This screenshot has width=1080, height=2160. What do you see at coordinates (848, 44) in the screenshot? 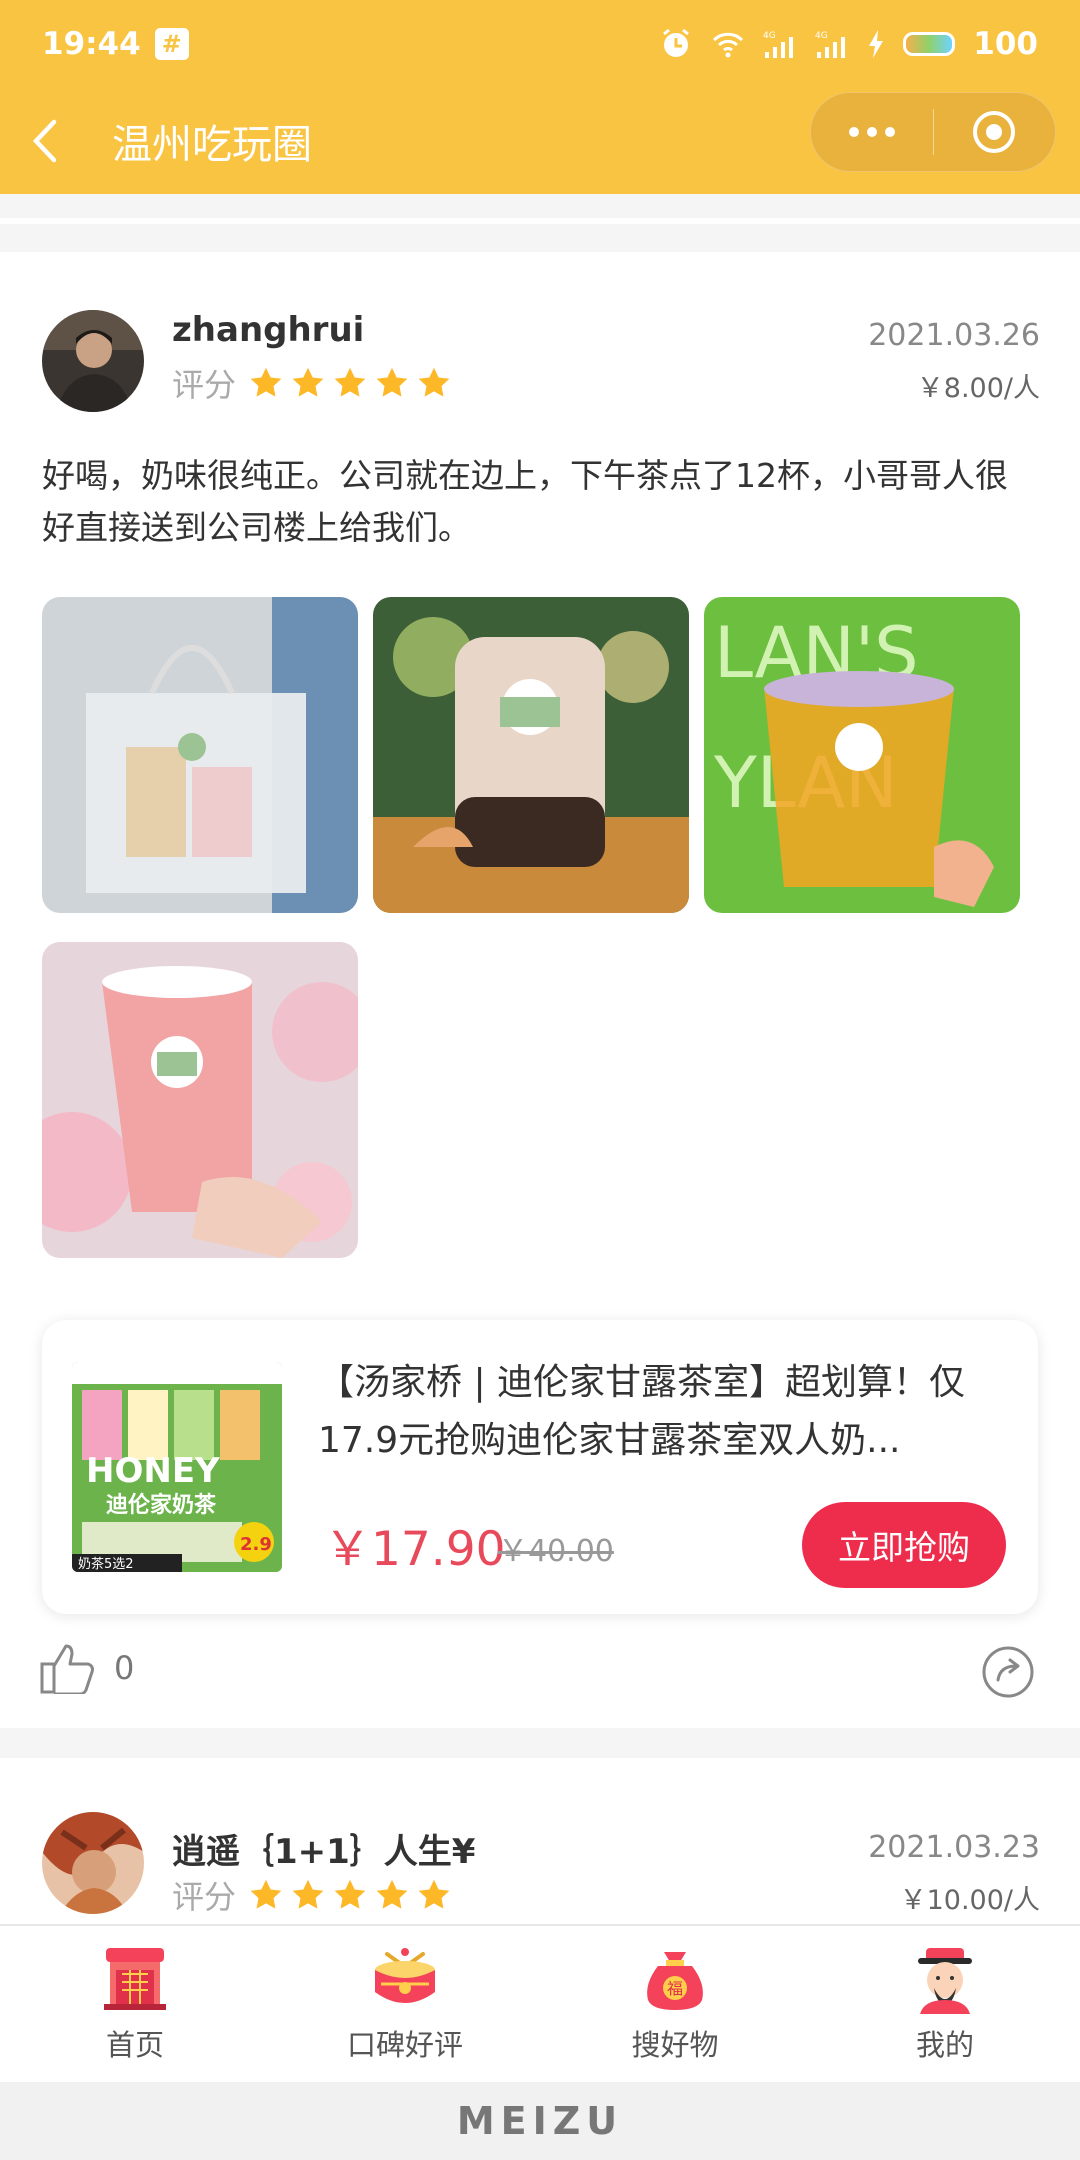
I see `status-icons: 4G 4G 100` at bounding box center [848, 44].